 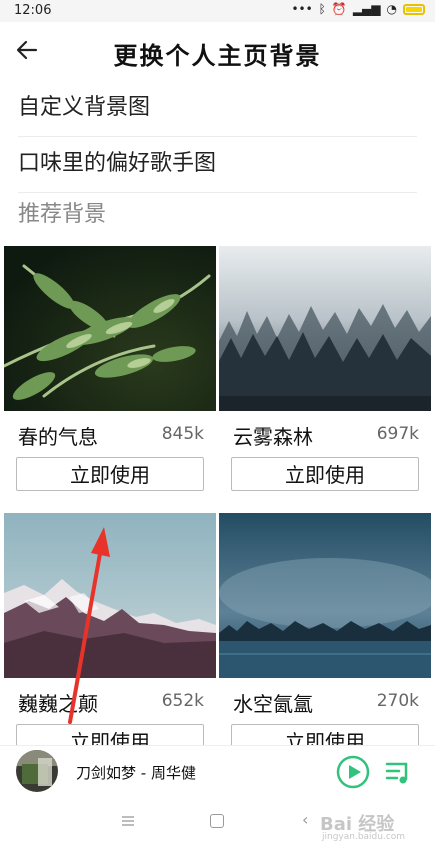 I want to click on usage-count: 697k, so click(x=397, y=434).